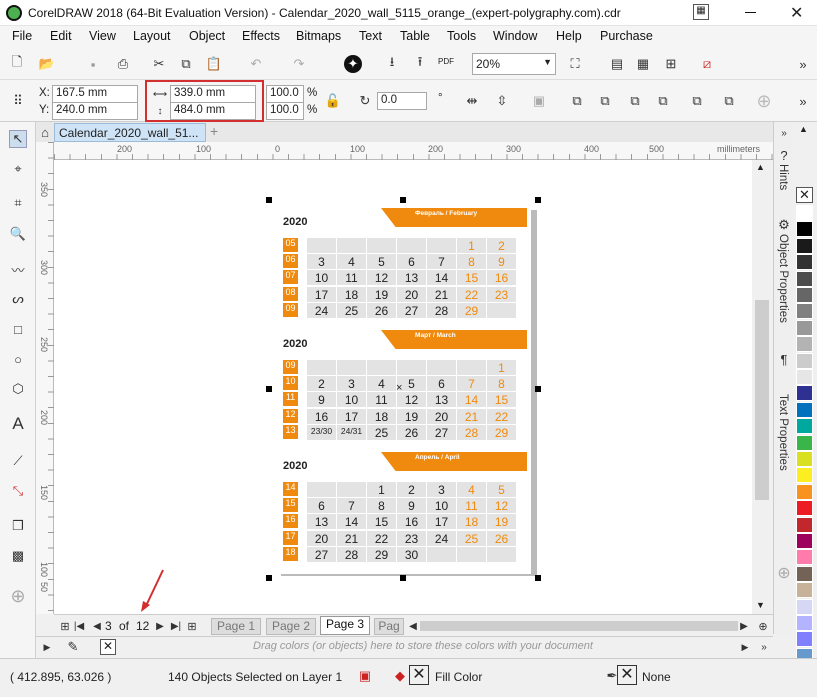 This screenshot has height=697, width=817. What do you see at coordinates (18, 299) in the screenshot?
I see `artistic-media-icon: ᔕ` at bounding box center [18, 299].